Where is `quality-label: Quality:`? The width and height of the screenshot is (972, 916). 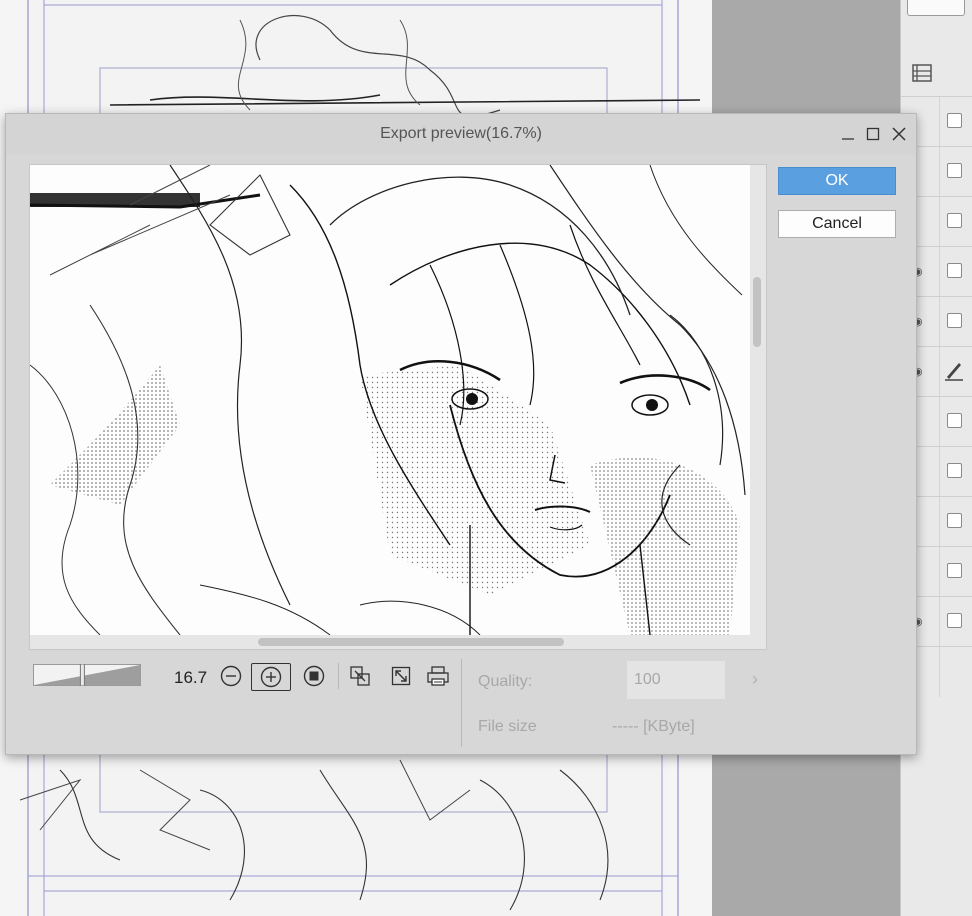
quality-label: Quality: is located at coordinates (505, 681).